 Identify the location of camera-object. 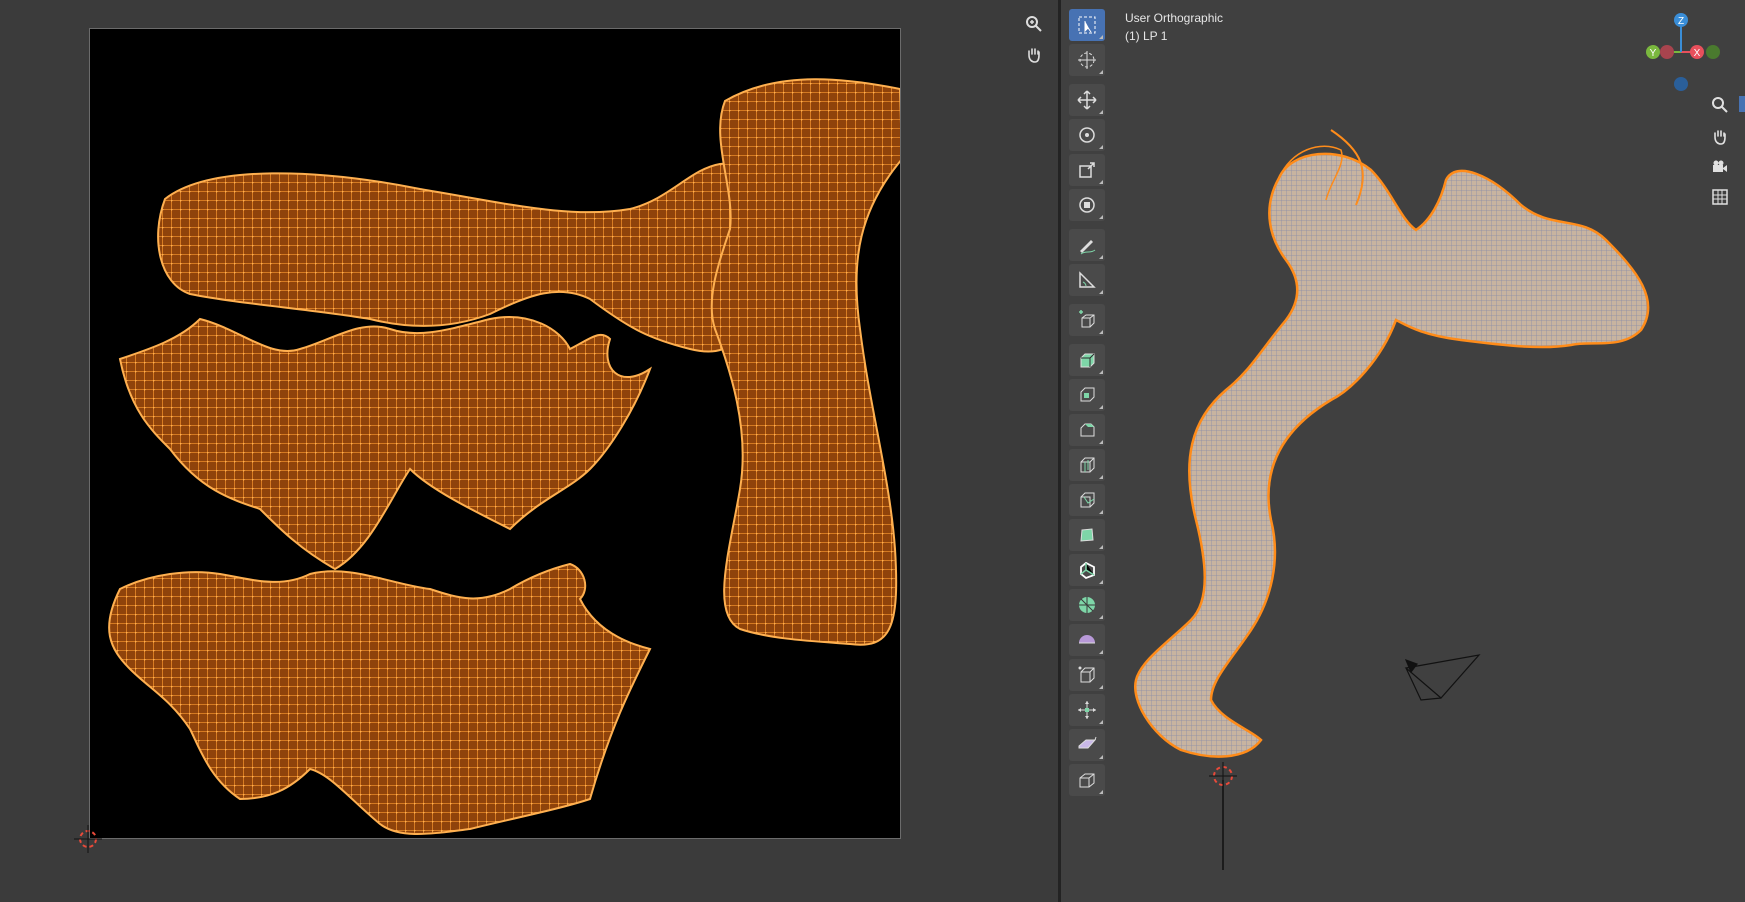
(1442, 677).